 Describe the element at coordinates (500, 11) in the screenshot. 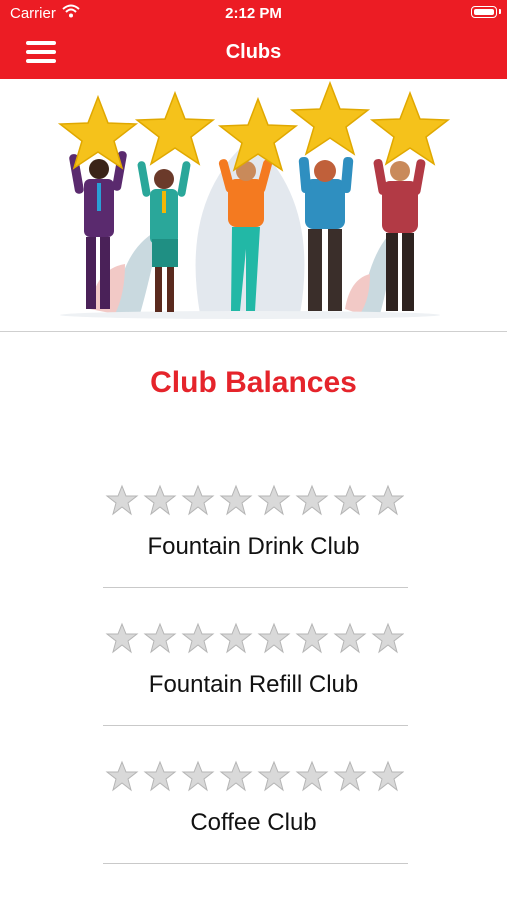

I see `battery-tip` at that location.